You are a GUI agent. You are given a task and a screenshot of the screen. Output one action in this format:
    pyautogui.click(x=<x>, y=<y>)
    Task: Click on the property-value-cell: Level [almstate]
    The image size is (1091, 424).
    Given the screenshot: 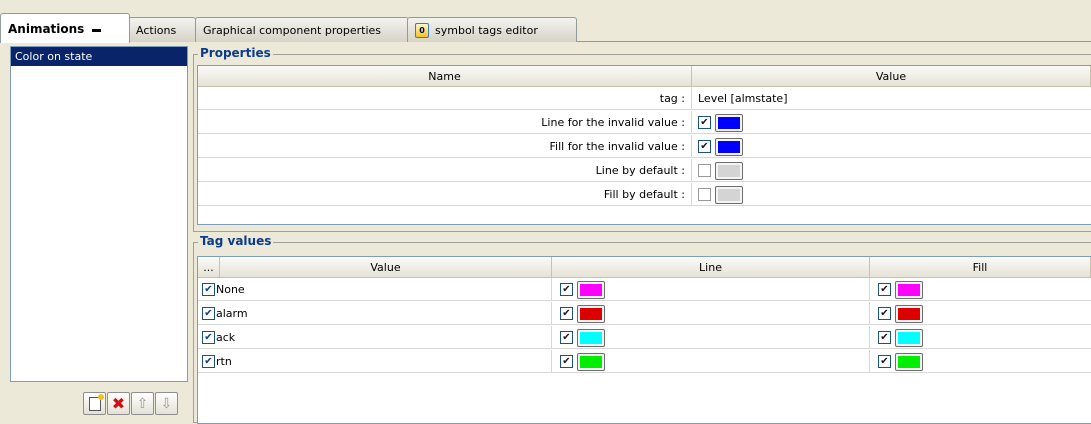 What is the action you would take?
    pyautogui.click(x=740, y=98)
    